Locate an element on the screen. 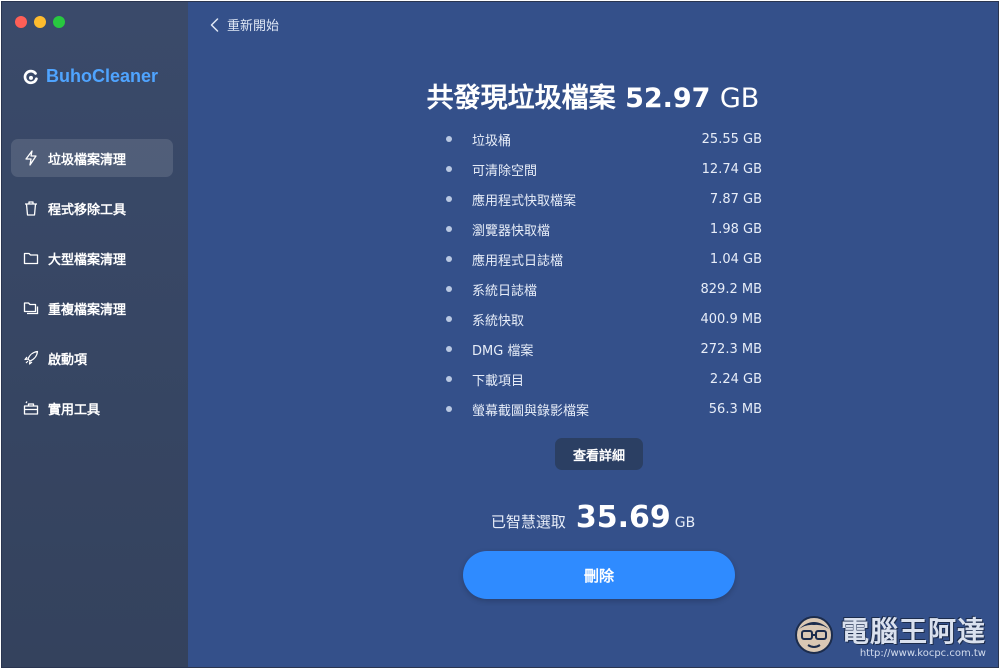  list-item: 可清除空間 12.74 GB is located at coordinates (604, 169).